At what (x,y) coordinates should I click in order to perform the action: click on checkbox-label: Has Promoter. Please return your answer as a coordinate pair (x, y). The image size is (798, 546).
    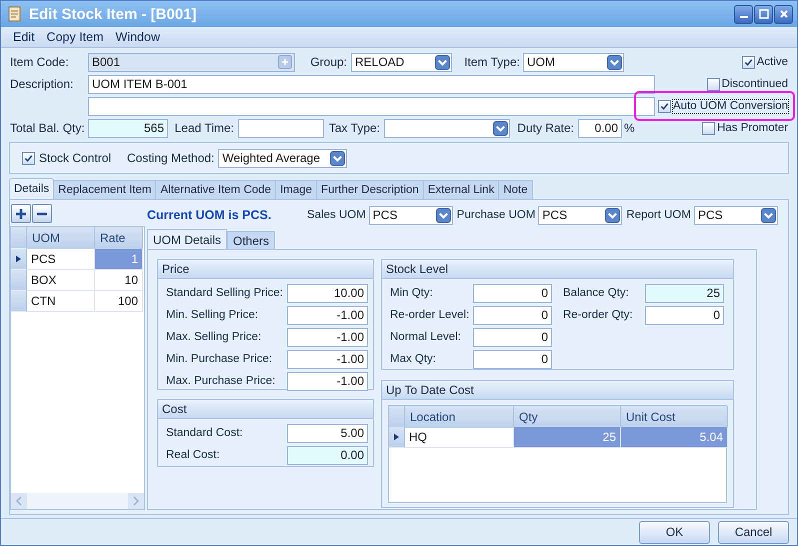
    Looking at the image, I should click on (752, 128).